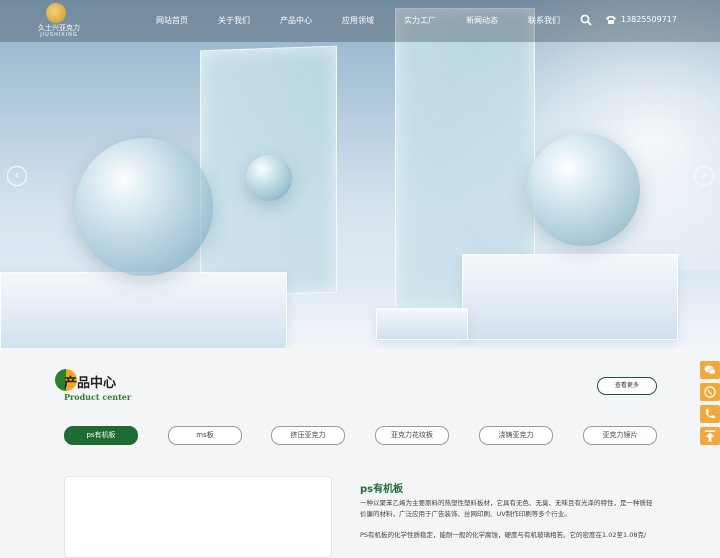  What do you see at coordinates (412, 435) in the screenshot?
I see `tab-patterned-acrylic: 亚克力花纹板` at bounding box center [412, 435].